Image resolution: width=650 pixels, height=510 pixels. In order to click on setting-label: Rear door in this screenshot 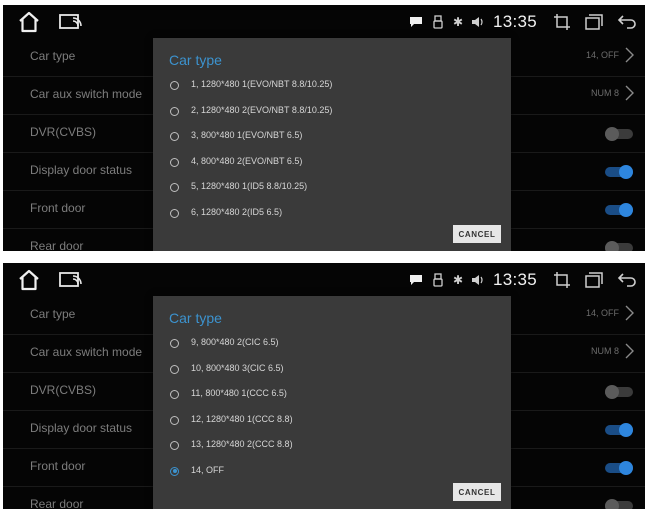, I will do `click(57, 503)`.